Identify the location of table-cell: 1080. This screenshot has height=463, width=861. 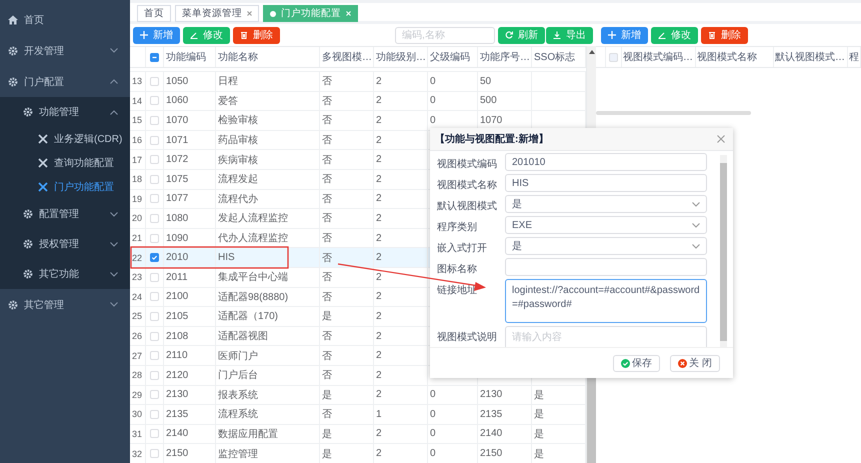
(190, 218).